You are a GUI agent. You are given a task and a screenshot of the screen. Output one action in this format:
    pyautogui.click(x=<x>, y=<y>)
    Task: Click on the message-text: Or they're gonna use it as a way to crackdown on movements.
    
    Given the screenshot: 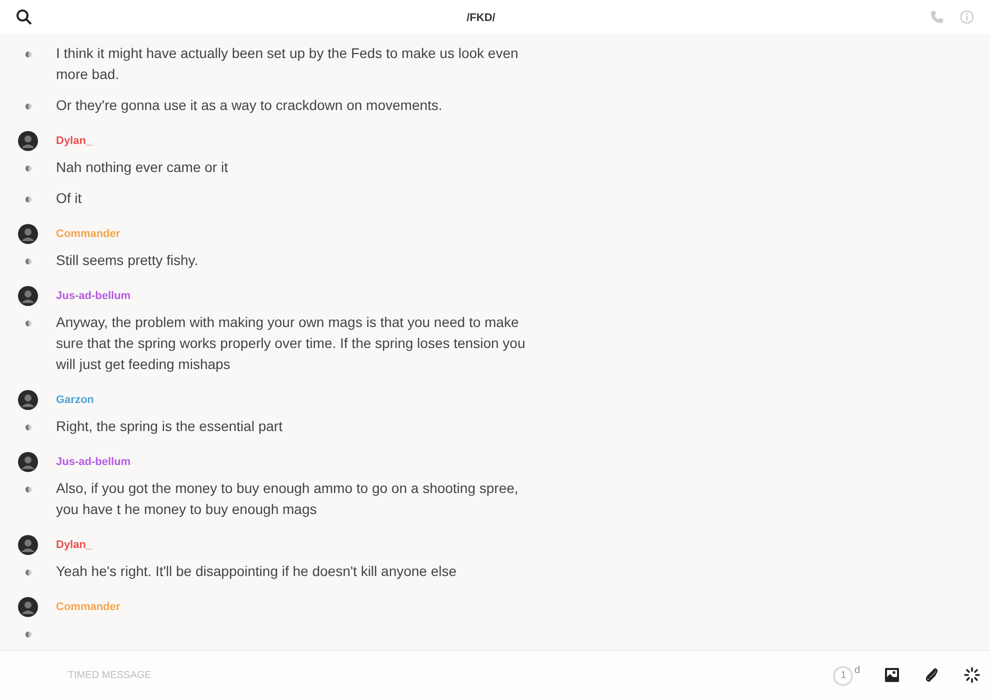 What is the action you would take?
    pyautogui.click(x=250, y=105)
    